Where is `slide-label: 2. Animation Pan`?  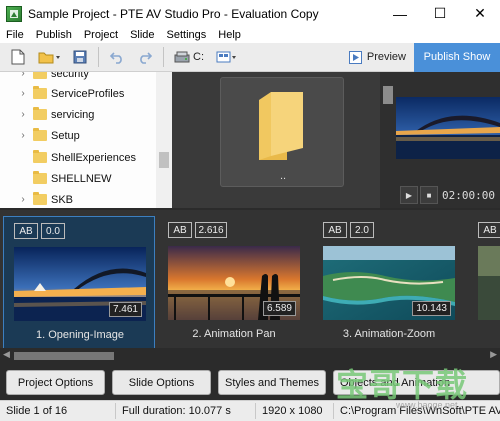
slide-label: 2. Animation Pan is located at coordinates (234, 334).